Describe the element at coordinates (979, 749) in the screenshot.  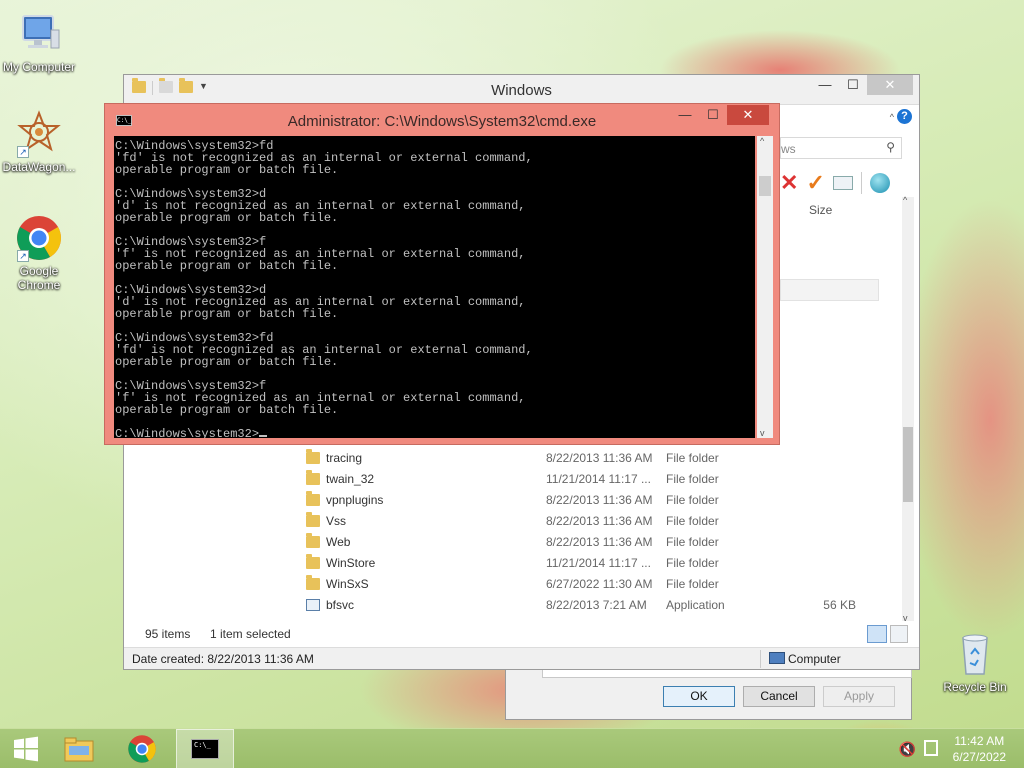
I see `clock: 11:42 AM 6/27/2022` at that location.